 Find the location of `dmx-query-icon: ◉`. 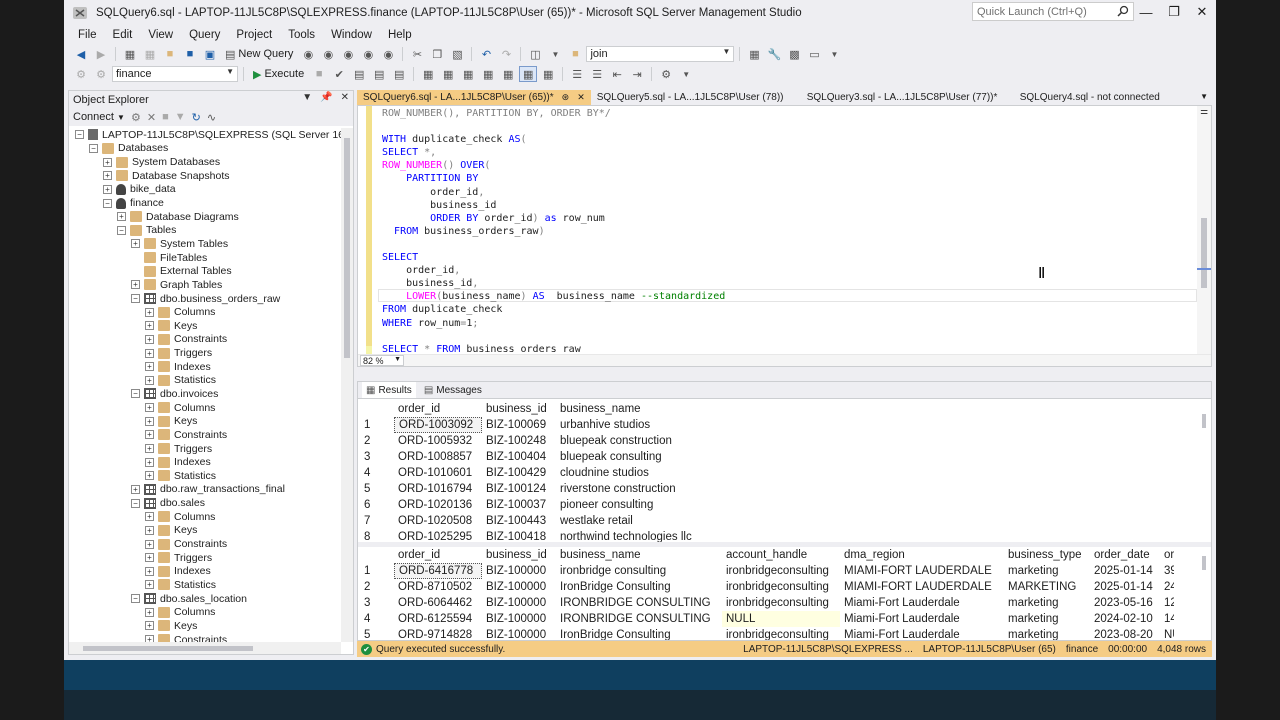

dmx-query-icon: ◉ is located at coordinates (348, 54).